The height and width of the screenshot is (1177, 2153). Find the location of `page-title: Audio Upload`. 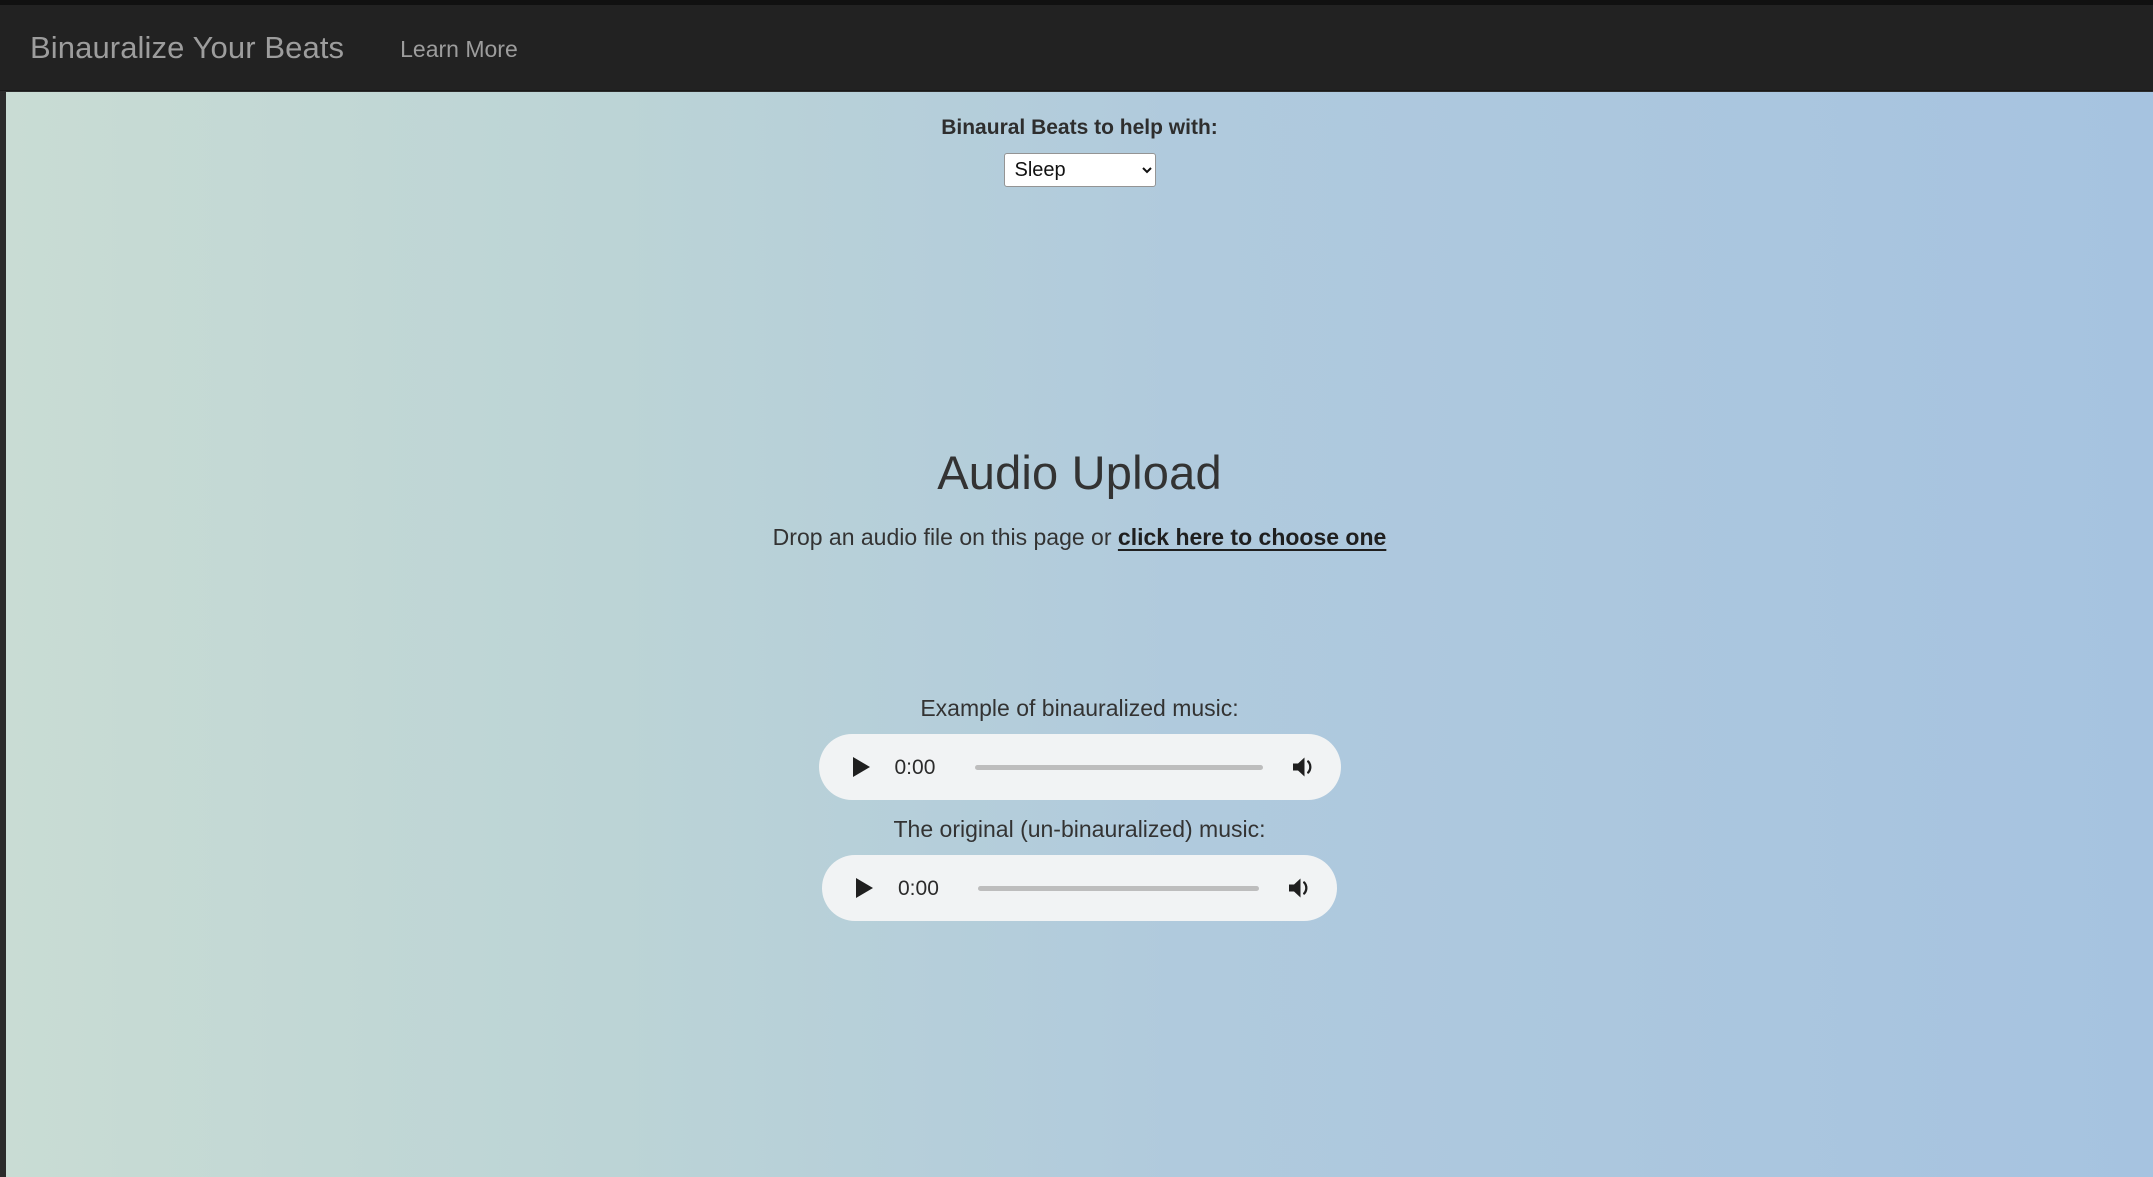

page-title: Audio Upload is located at coordinates (1079, 472).